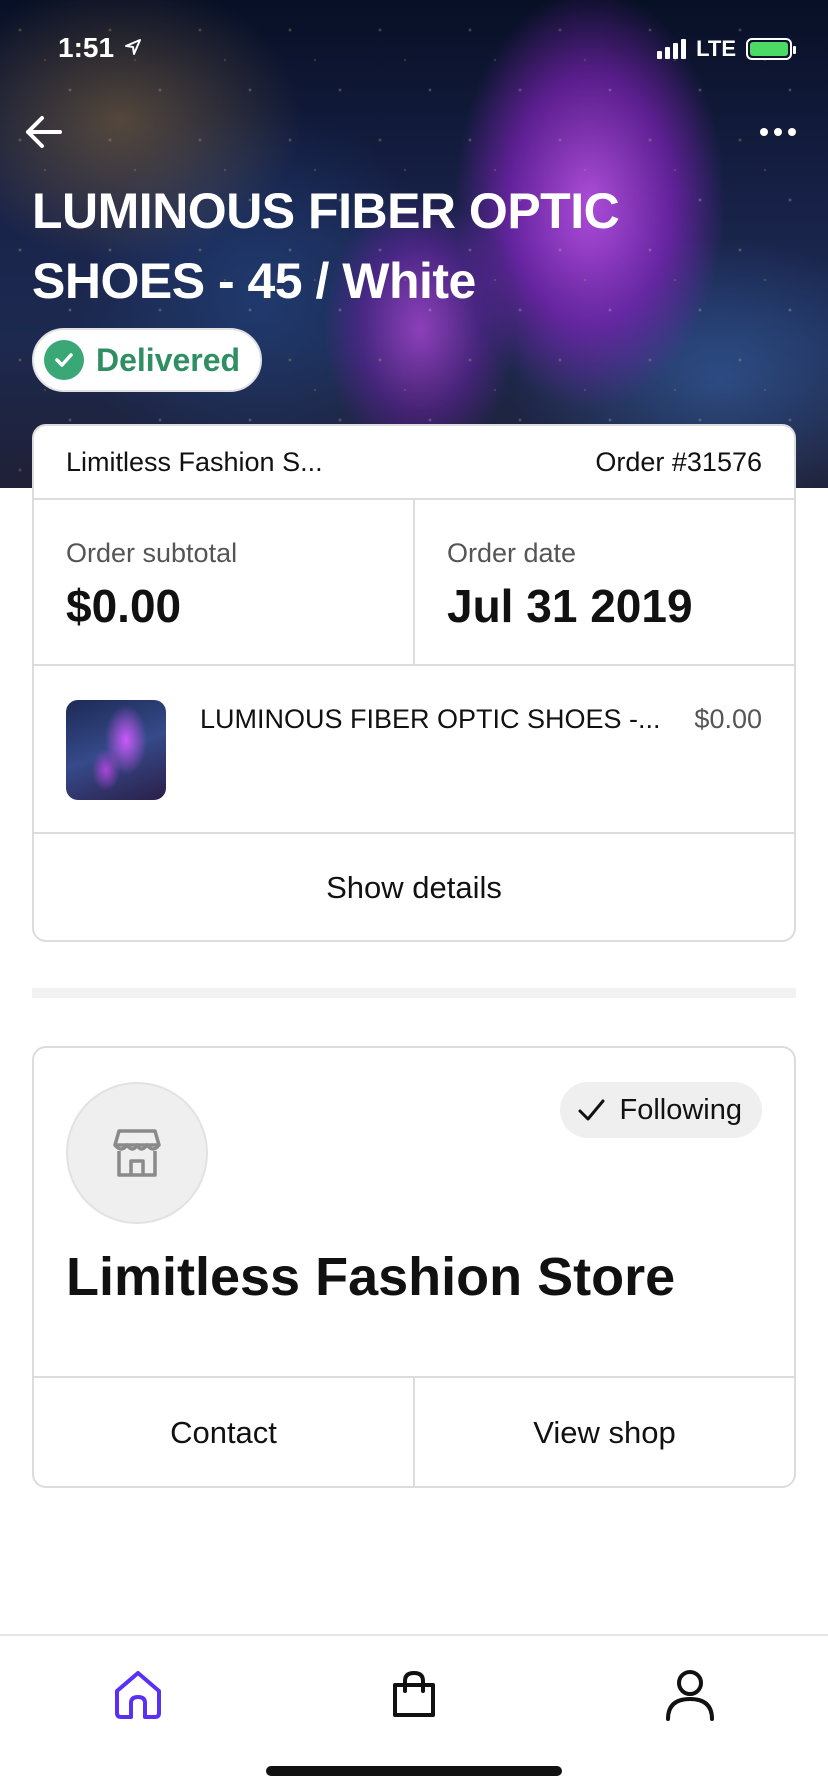  Describe the element at coordinates (603, 1432) in the screenshot. I see `view-shop-button: View shop` at that location.